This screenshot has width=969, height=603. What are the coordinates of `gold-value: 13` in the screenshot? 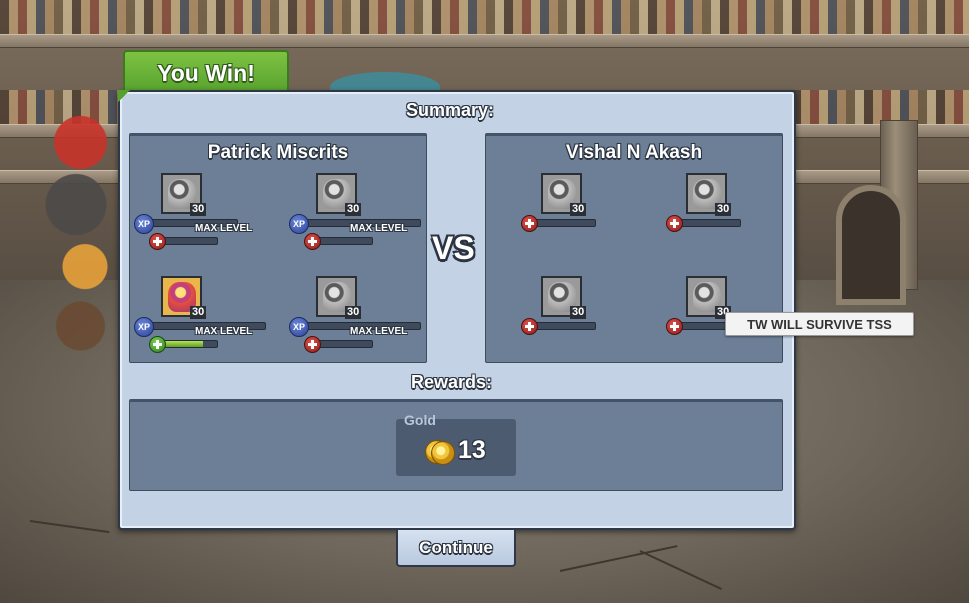 It's located at (472, 450).